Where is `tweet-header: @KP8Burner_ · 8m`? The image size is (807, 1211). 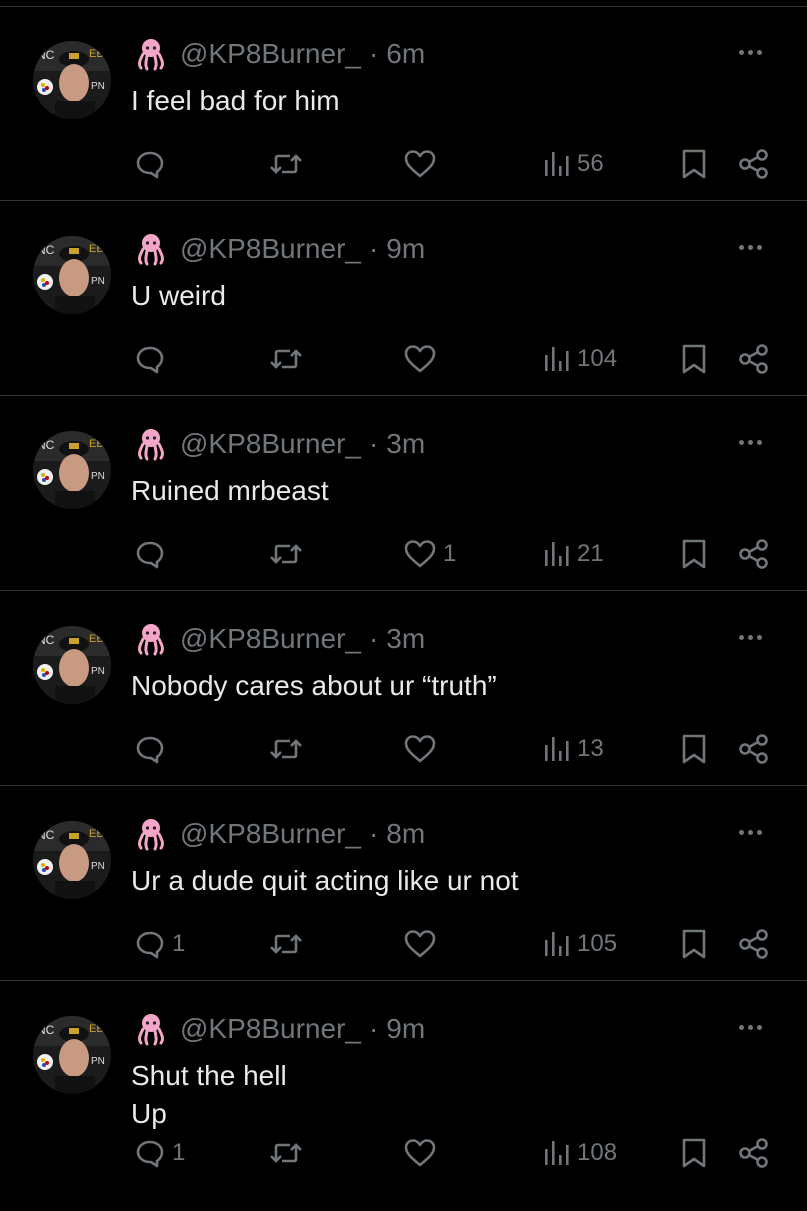 tweet-header: @KP8Burner_ · 8m is located at coordinates (279, 834).